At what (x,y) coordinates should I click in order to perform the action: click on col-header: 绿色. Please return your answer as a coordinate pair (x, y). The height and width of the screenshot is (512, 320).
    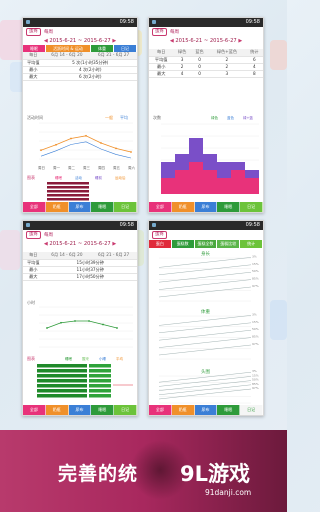
    Looking at the image, I should click on (182, 53).